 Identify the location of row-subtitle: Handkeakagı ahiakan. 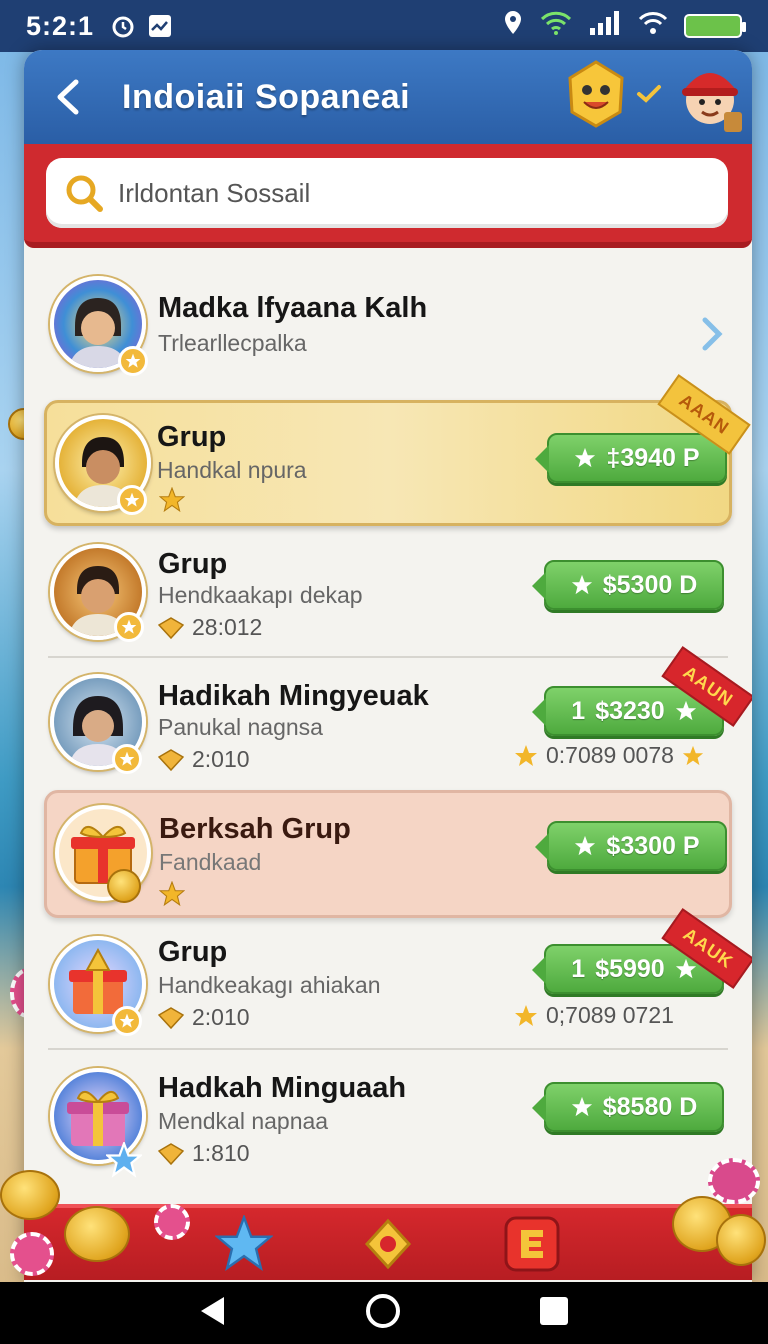
(269, 985).